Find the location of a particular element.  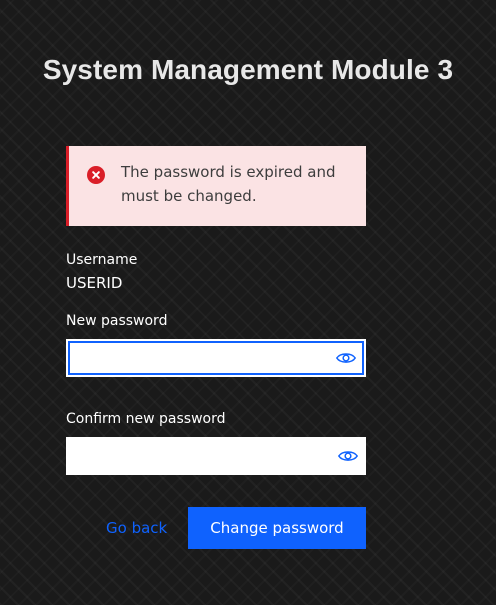

new-password-input is located at coordinates (199, 358).